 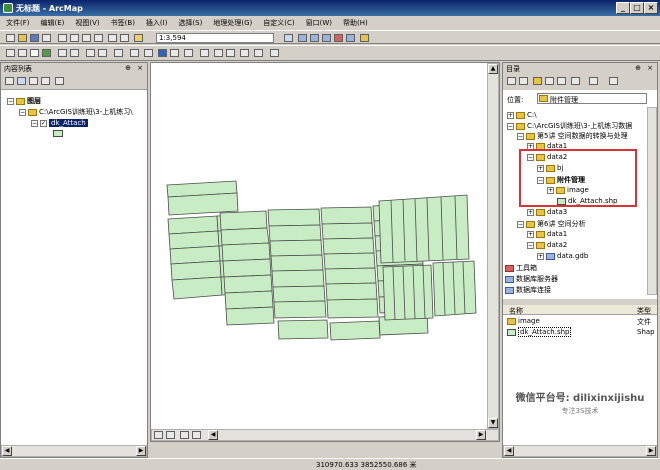 What do you see at coordinates (196, 435) in the screenshot?
I see `pause-drawing-icon` at bounding box center [196, 435].